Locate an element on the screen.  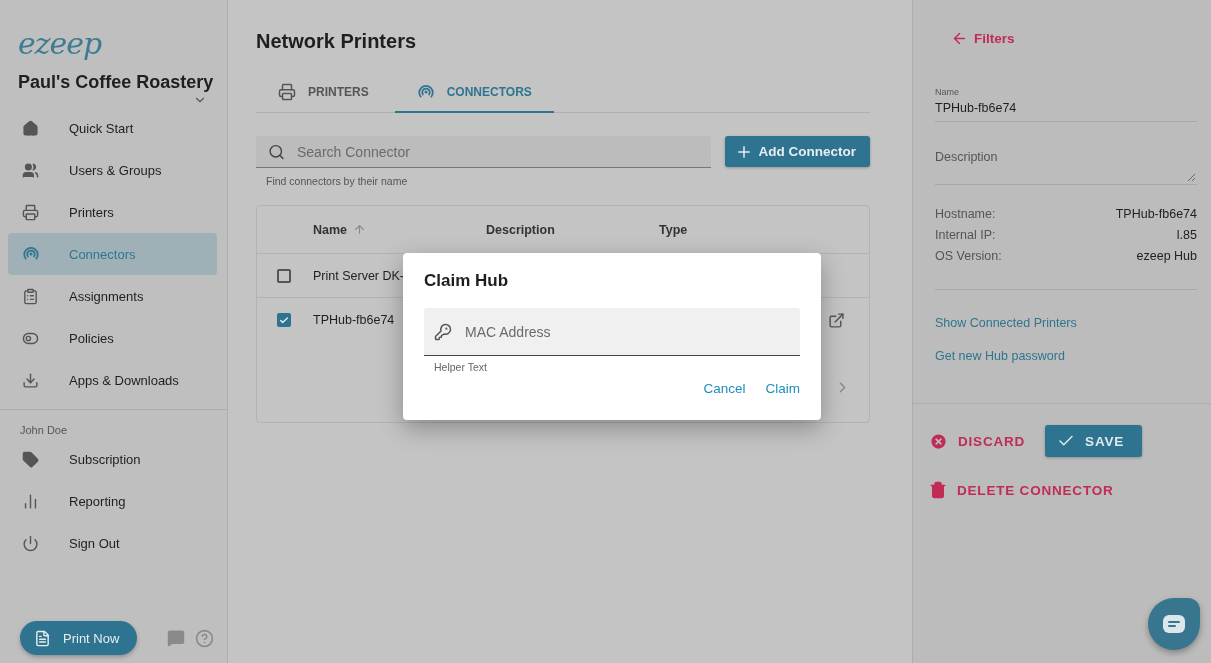
field-label: Name is located at coordinates (947, 92).